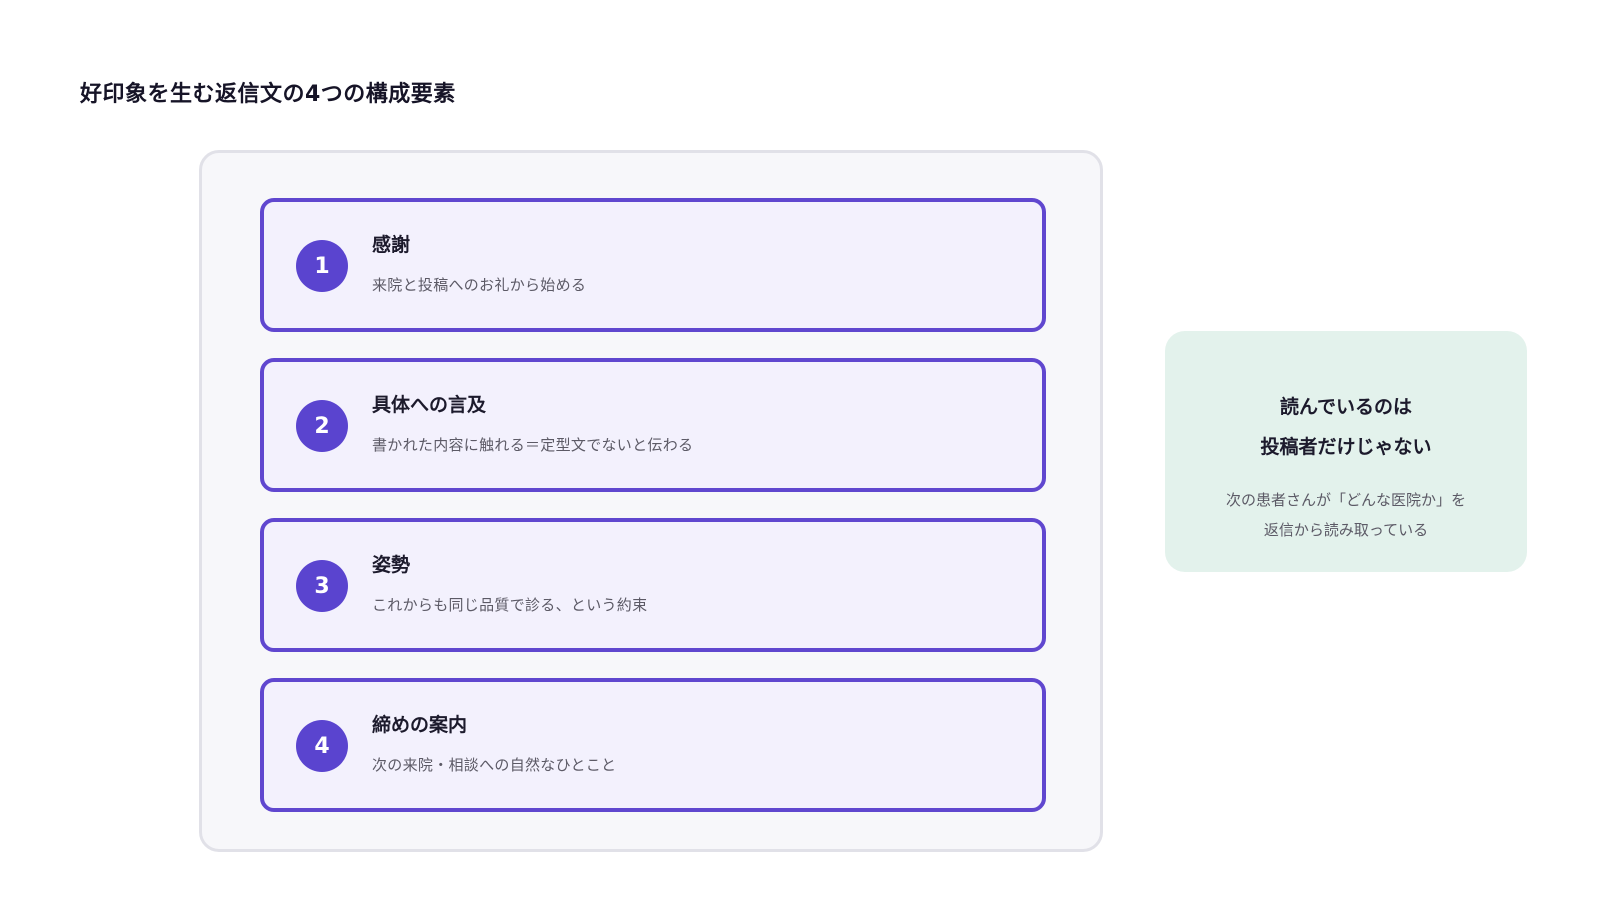  Describe the element at coordinates (322, 266) in the screenshot. I see `step-number-badge: 1` at that location.